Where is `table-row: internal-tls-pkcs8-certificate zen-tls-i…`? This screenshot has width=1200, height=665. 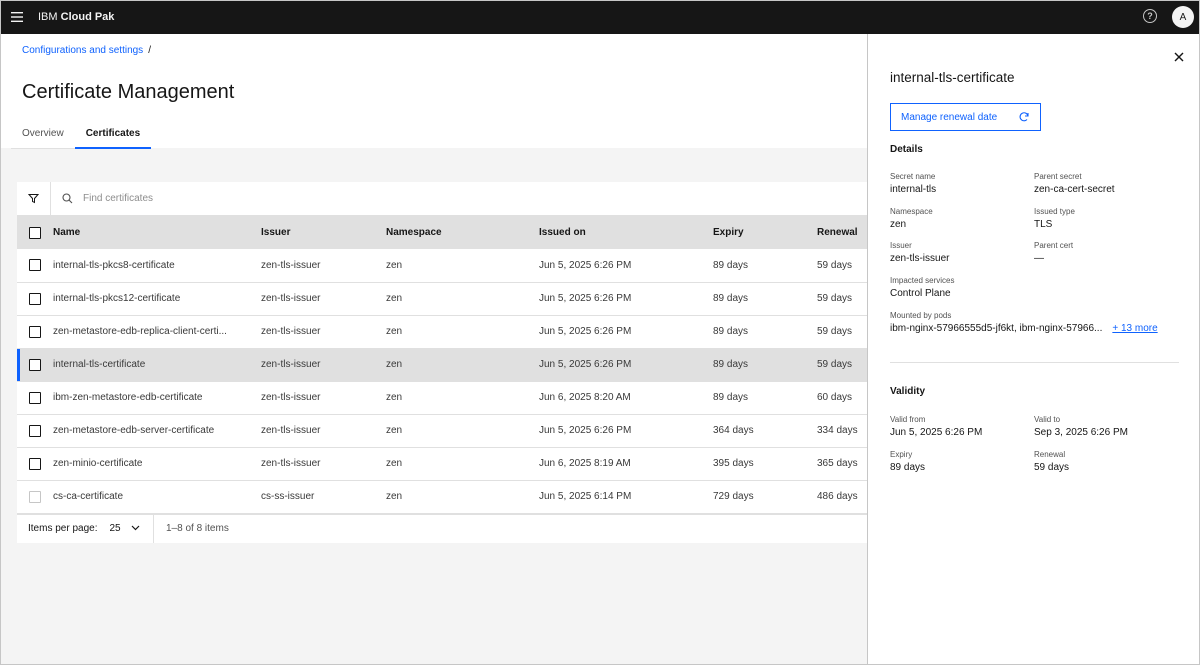
table-row: internal-tls-pkcs8-certificate zen-tls-i… is located at coordinates (442, 266).